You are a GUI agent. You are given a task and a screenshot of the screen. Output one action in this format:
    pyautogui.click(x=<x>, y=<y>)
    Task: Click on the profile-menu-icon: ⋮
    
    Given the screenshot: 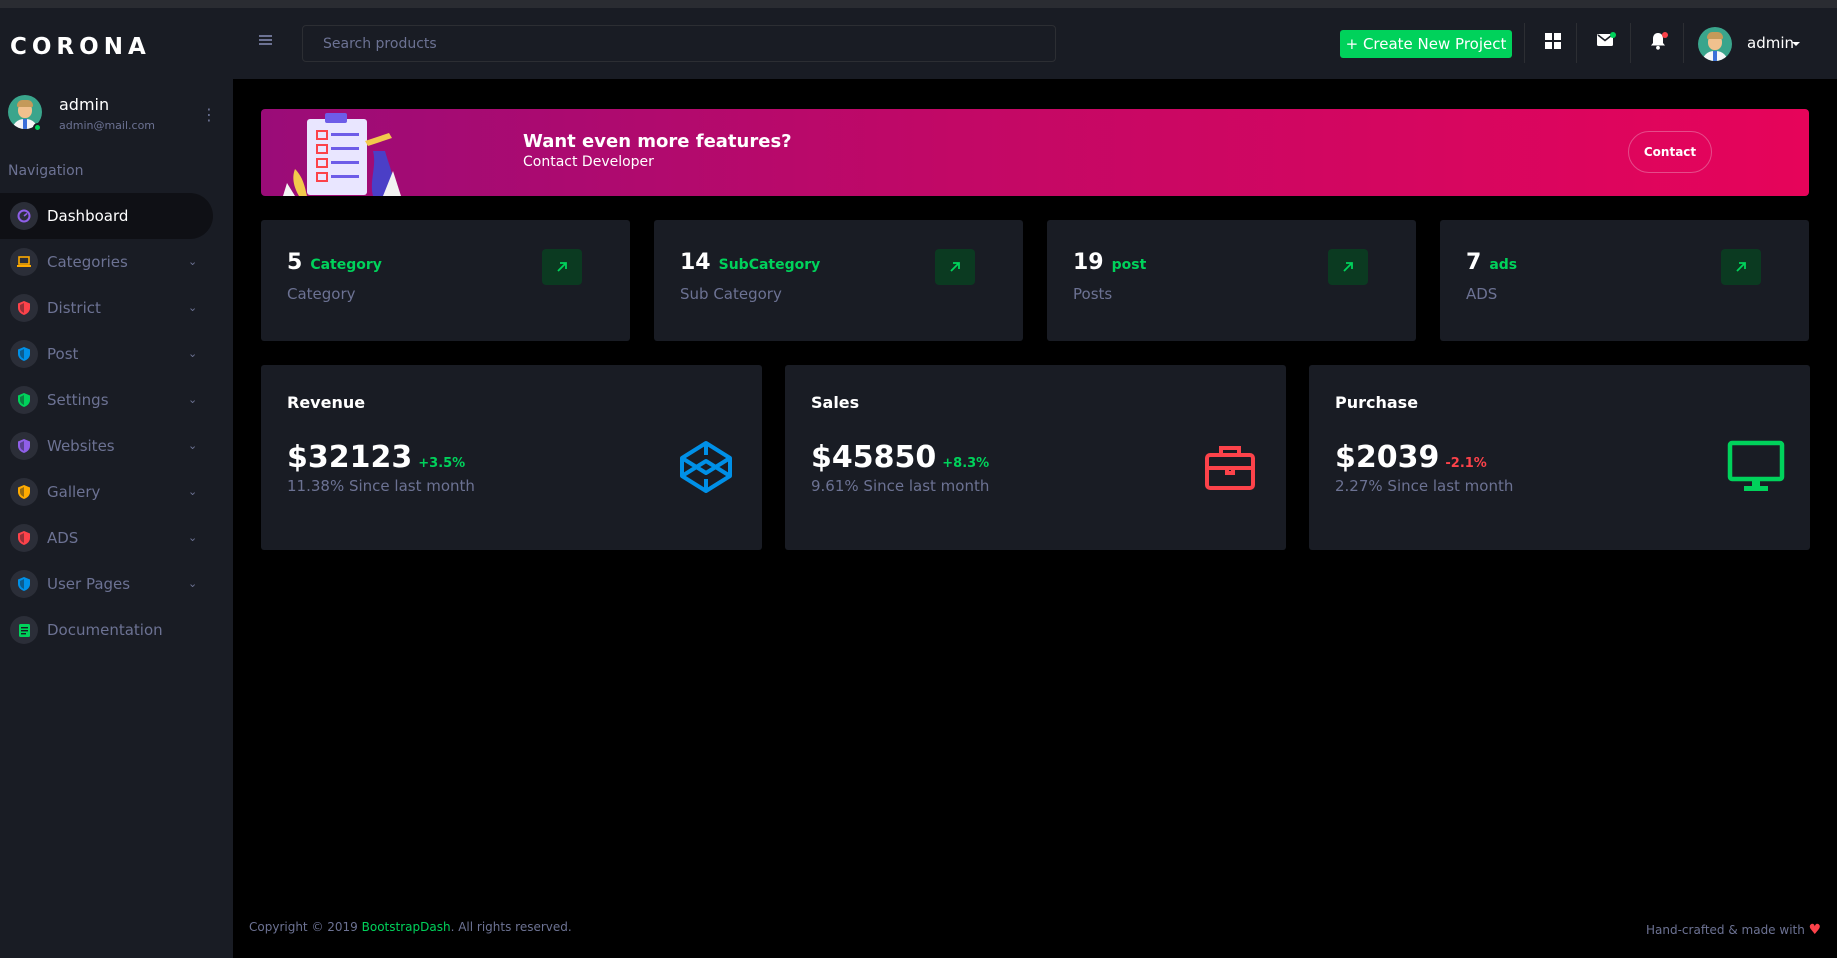 What is the action you would take?
    pyautogui.click(x=209, y=115)
    